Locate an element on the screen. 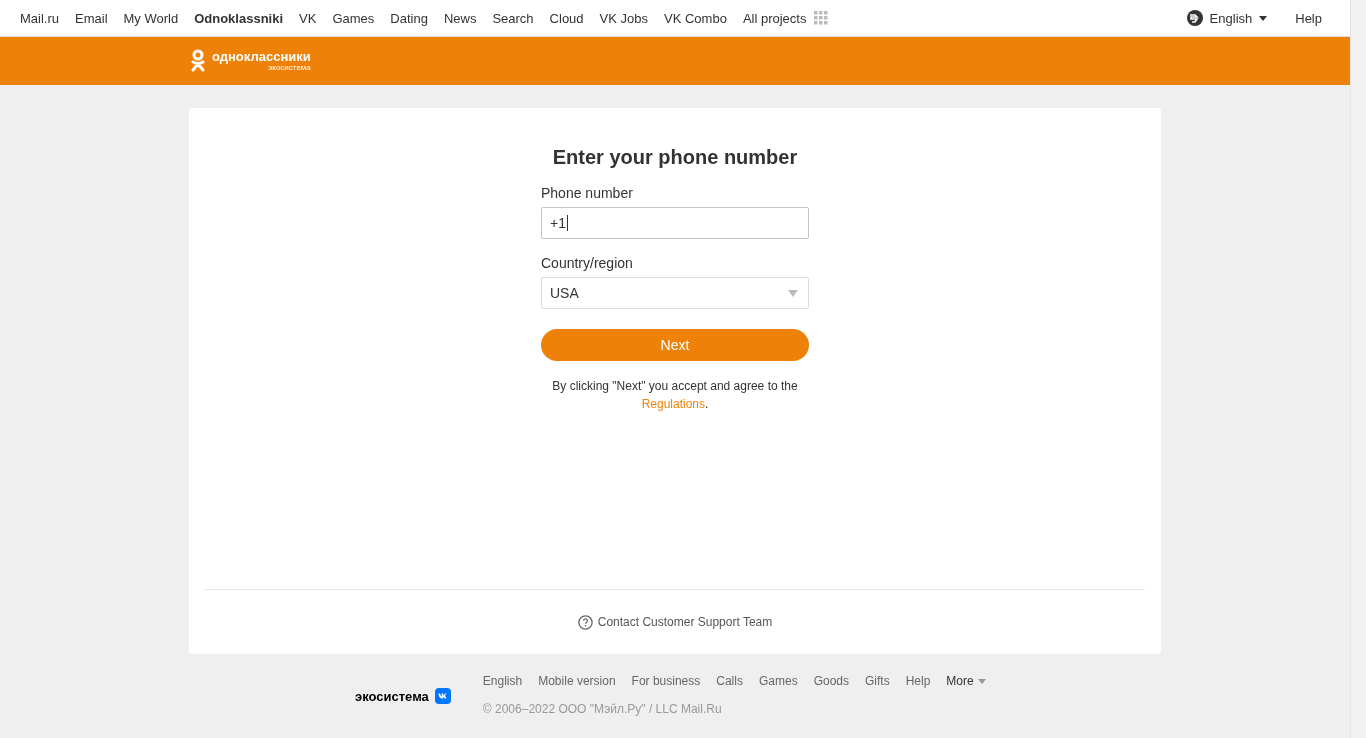  copyright-text: © 2006–2022 ООО "Мэйл.Ру" / LLC Mail.Ru is located at coordinates (602, 709).